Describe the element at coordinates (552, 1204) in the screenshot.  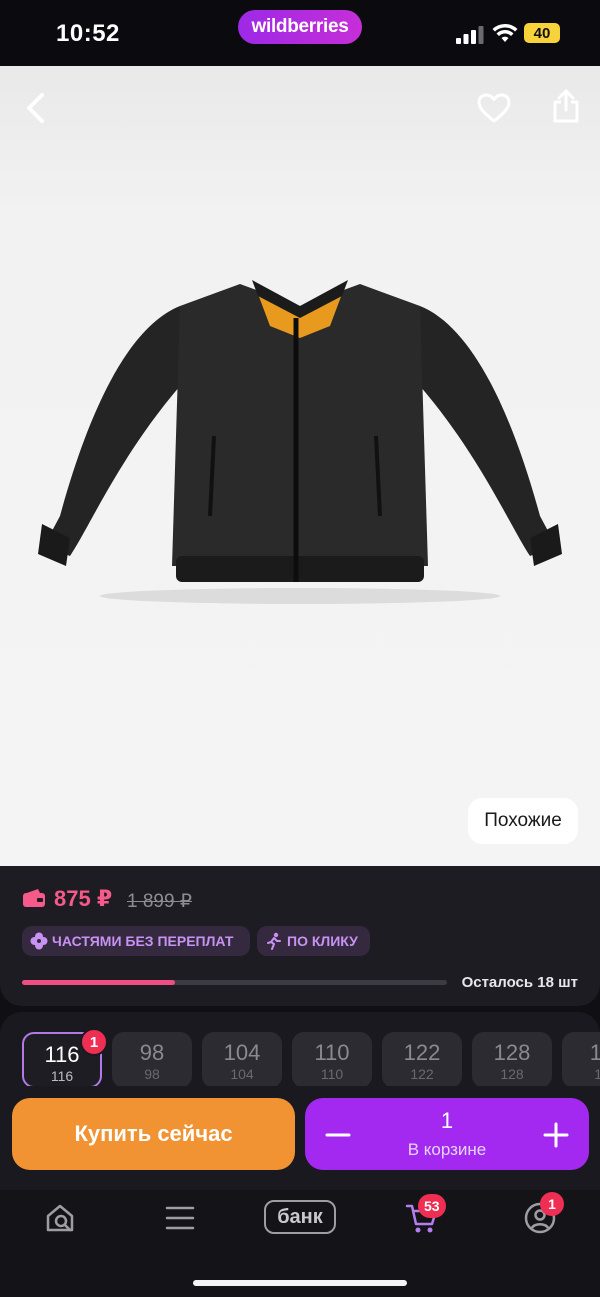
I see `profile-badge: 1` at that location.